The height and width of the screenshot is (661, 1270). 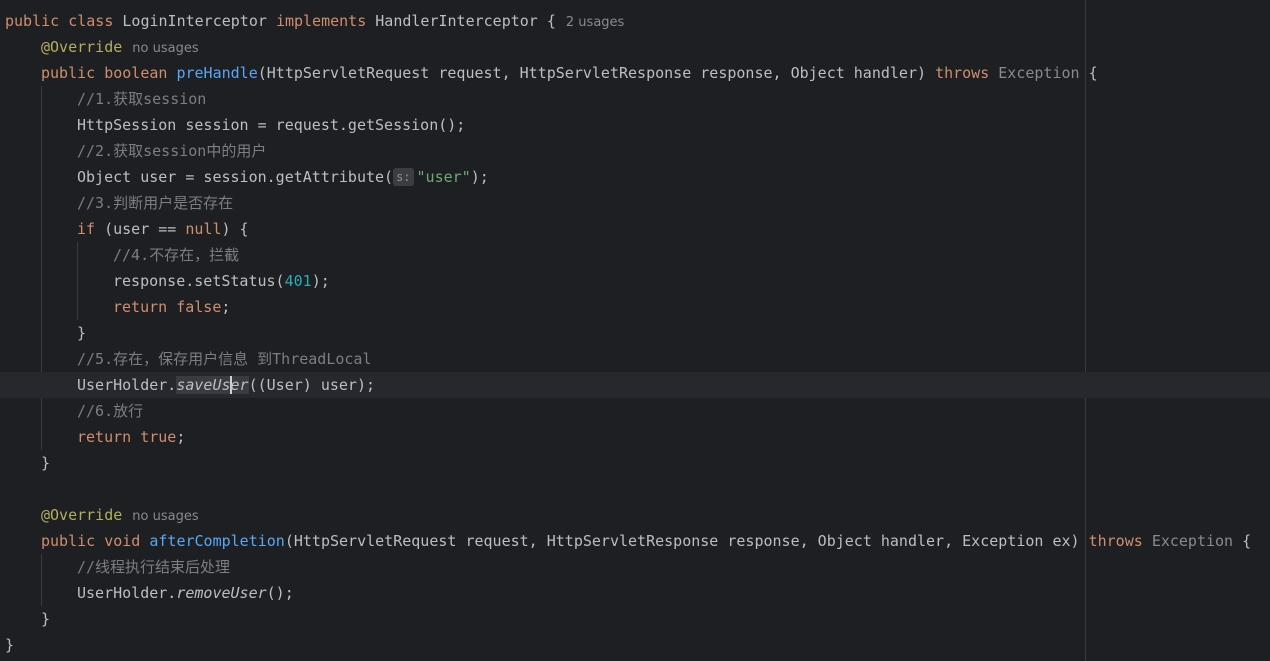 I want to click on code-line: UserHolder.removeUser();, so click(x=635, y=593).